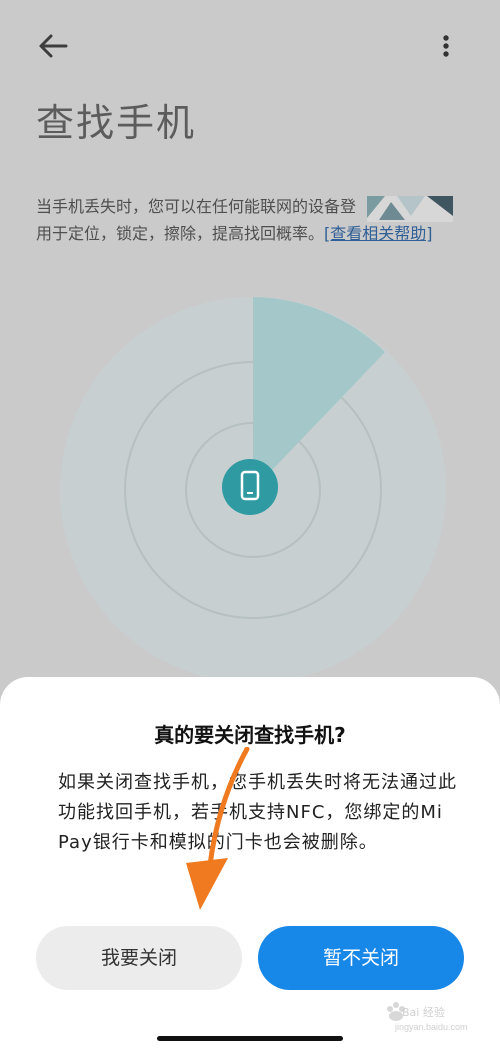 The height and width of the screenshot is (1048, 500). I want to click on back-arrow-icon, so click(53, 46).